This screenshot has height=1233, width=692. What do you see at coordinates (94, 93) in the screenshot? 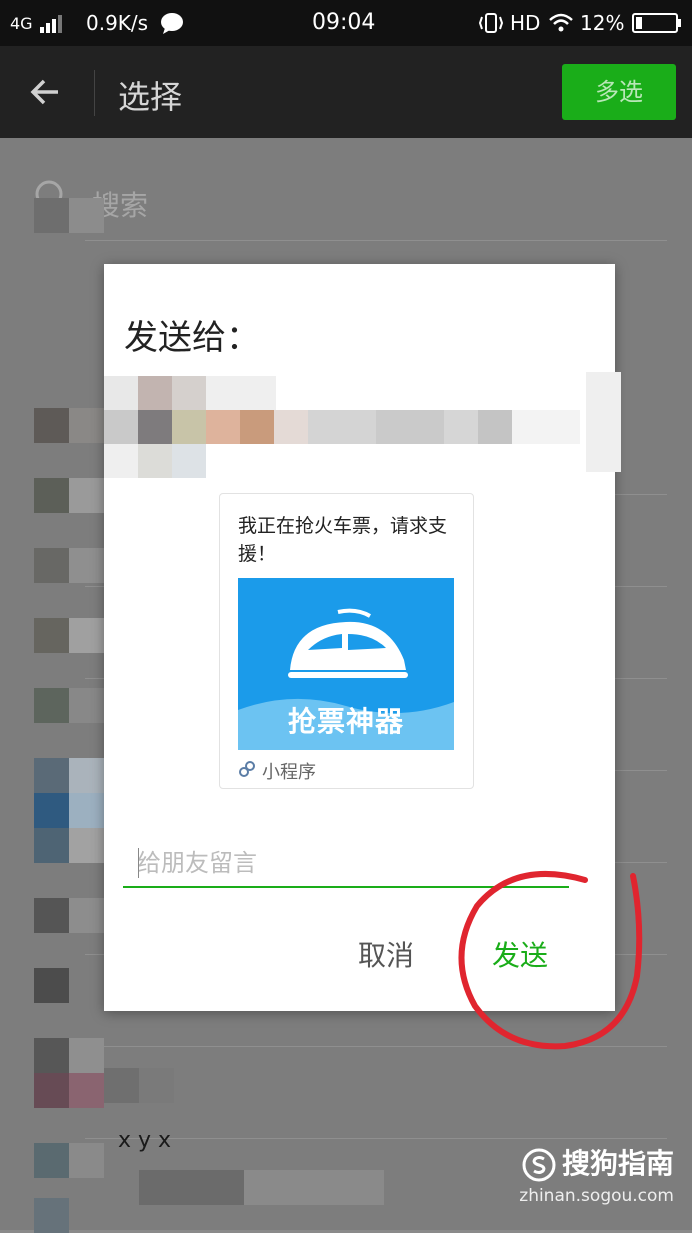
I see `app-bar-divider` at bounding box center [94, 93].